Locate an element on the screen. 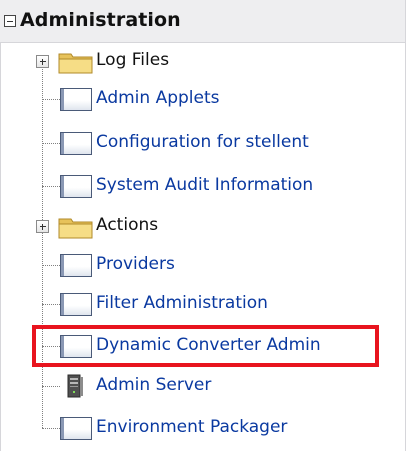 This screenshot has width=406, height=451. tree-item-configuration-for-stellent: Configuration for stellent is located at coordinates (203, 143).